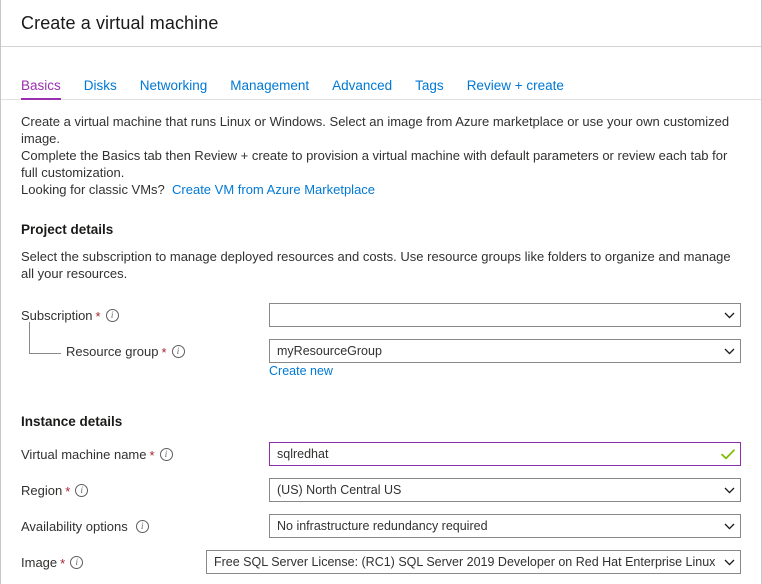  I want to click on image-label: Image, so click(39, 562).